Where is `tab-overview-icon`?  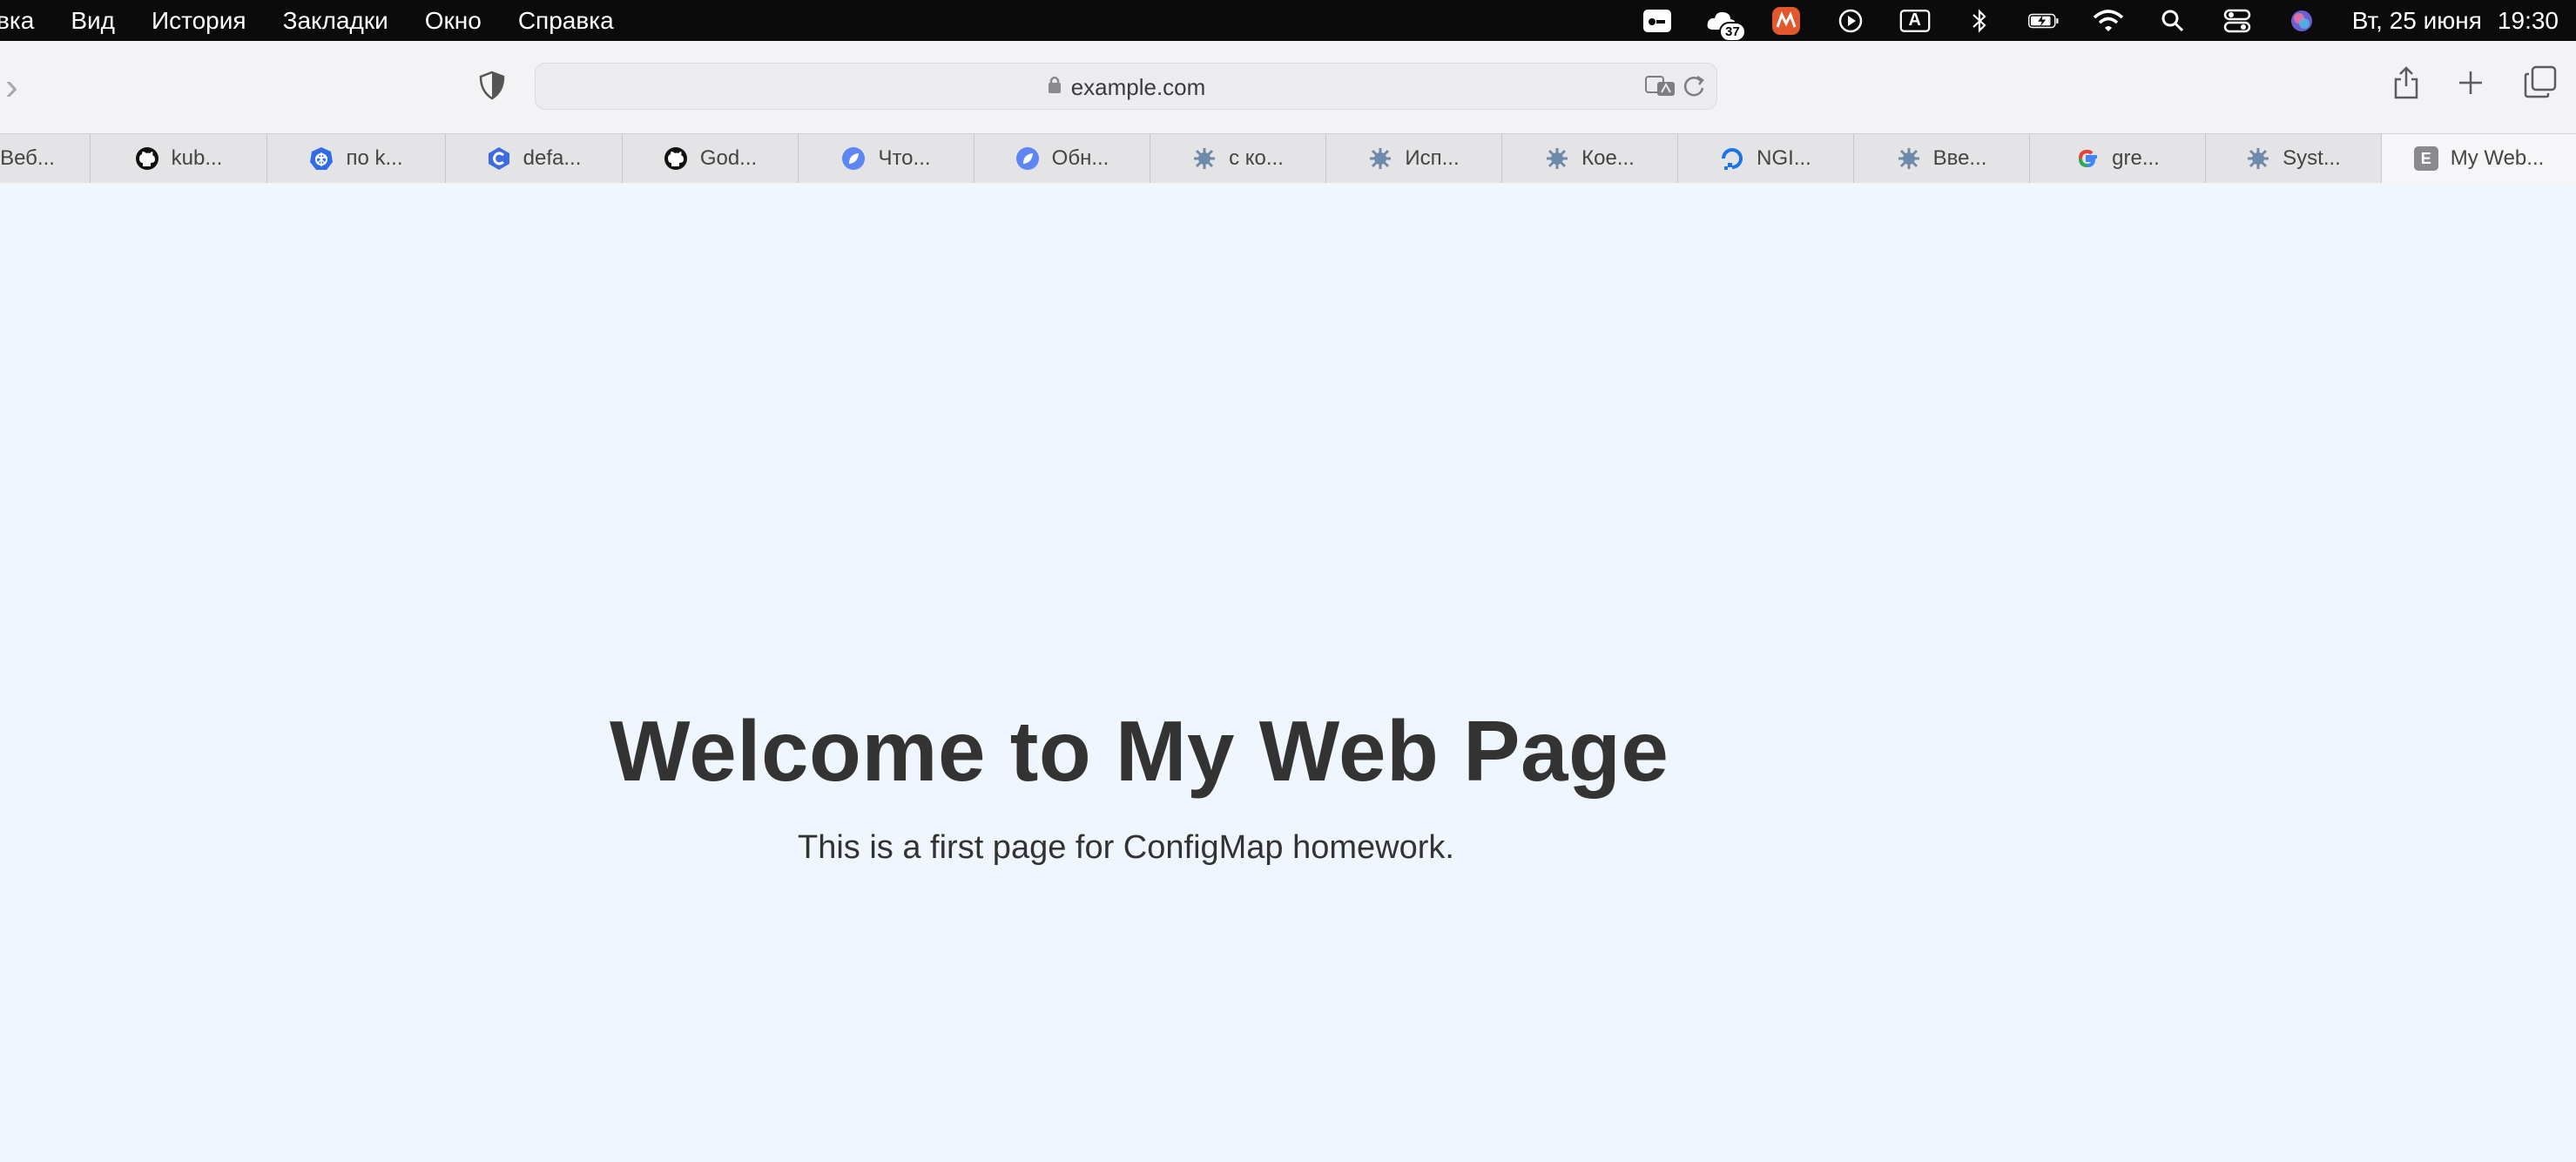
tab-overview-icon is located at coordinates (2541, 85).